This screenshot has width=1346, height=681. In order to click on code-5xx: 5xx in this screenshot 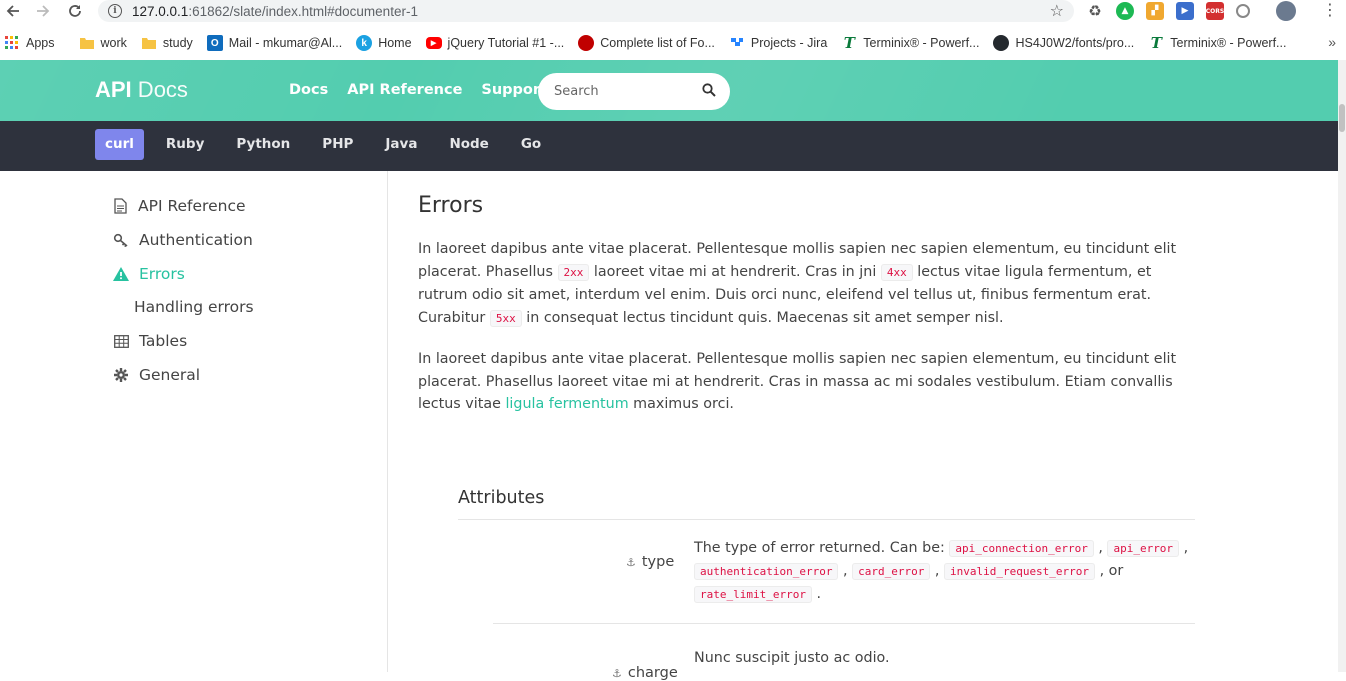, I will do `click(505, 318)`.